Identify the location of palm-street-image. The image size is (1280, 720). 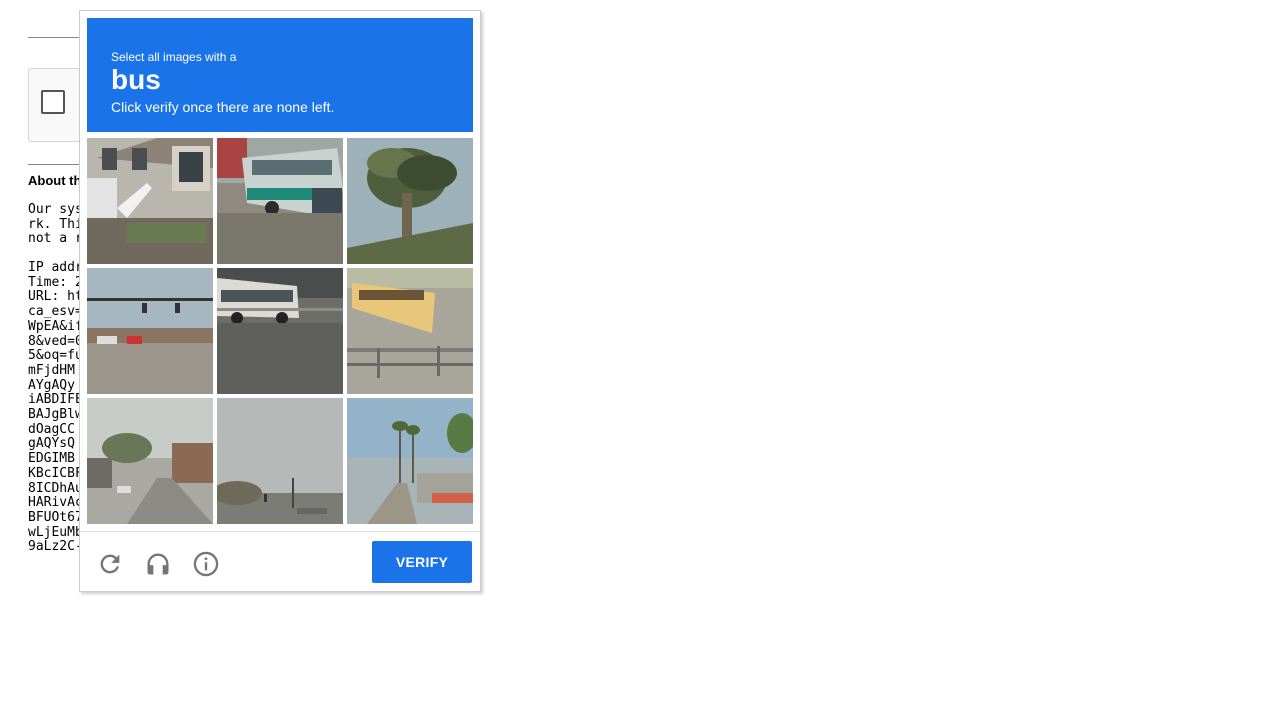
(410, 461).